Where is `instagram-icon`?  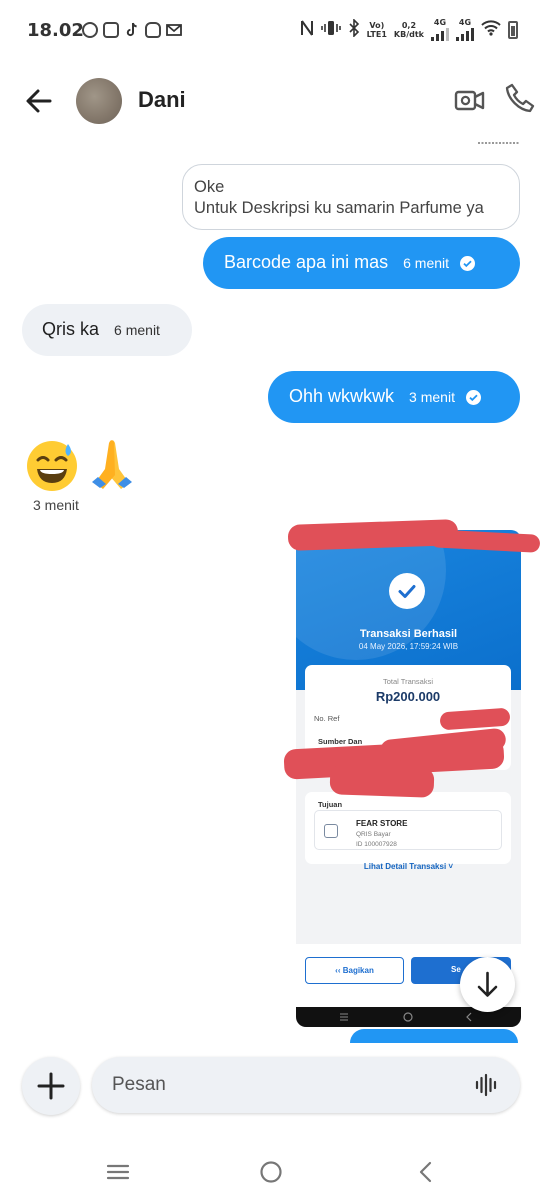 instagram-icon is located at coordinates (111, 30).